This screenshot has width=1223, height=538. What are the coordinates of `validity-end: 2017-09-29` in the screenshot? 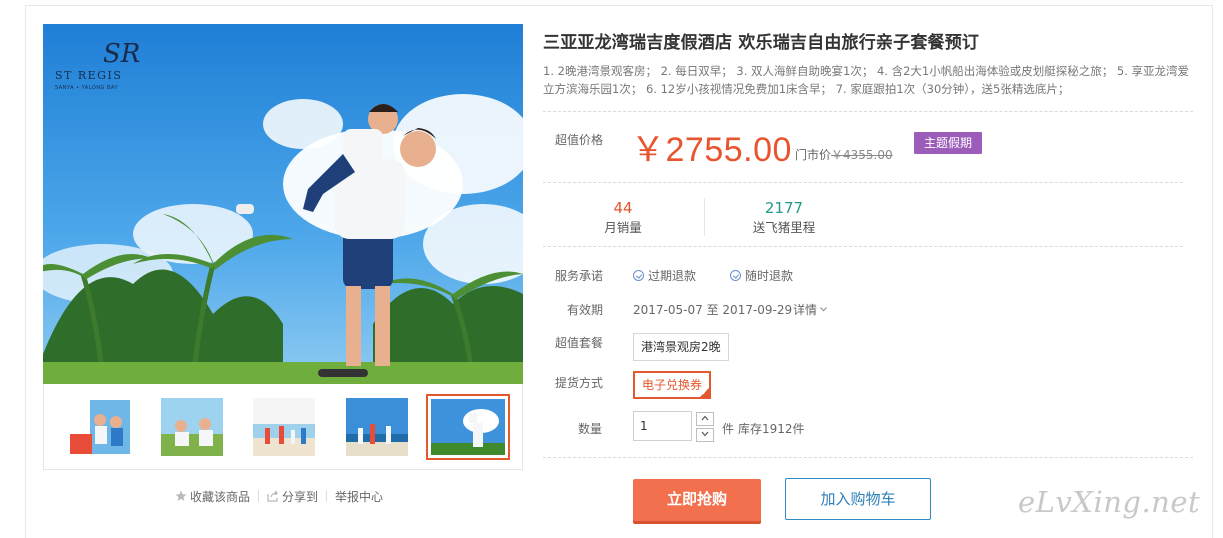 It's located at (757, 310).